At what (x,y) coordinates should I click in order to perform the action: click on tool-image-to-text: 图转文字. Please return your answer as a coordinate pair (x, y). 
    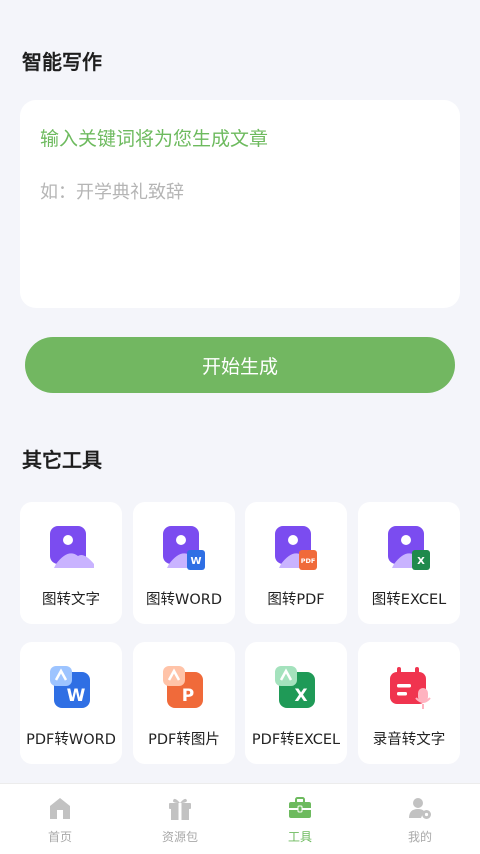
    Looking at the image, I should click on (71, 563).